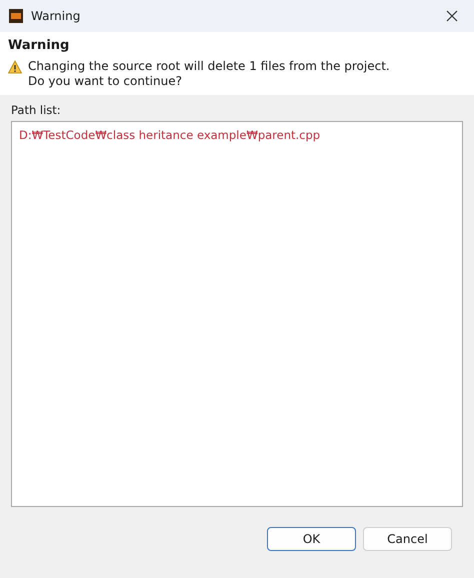 The width and height of the screenshot is (474, 578). I want to click on warning-icon, so click(15, 67).